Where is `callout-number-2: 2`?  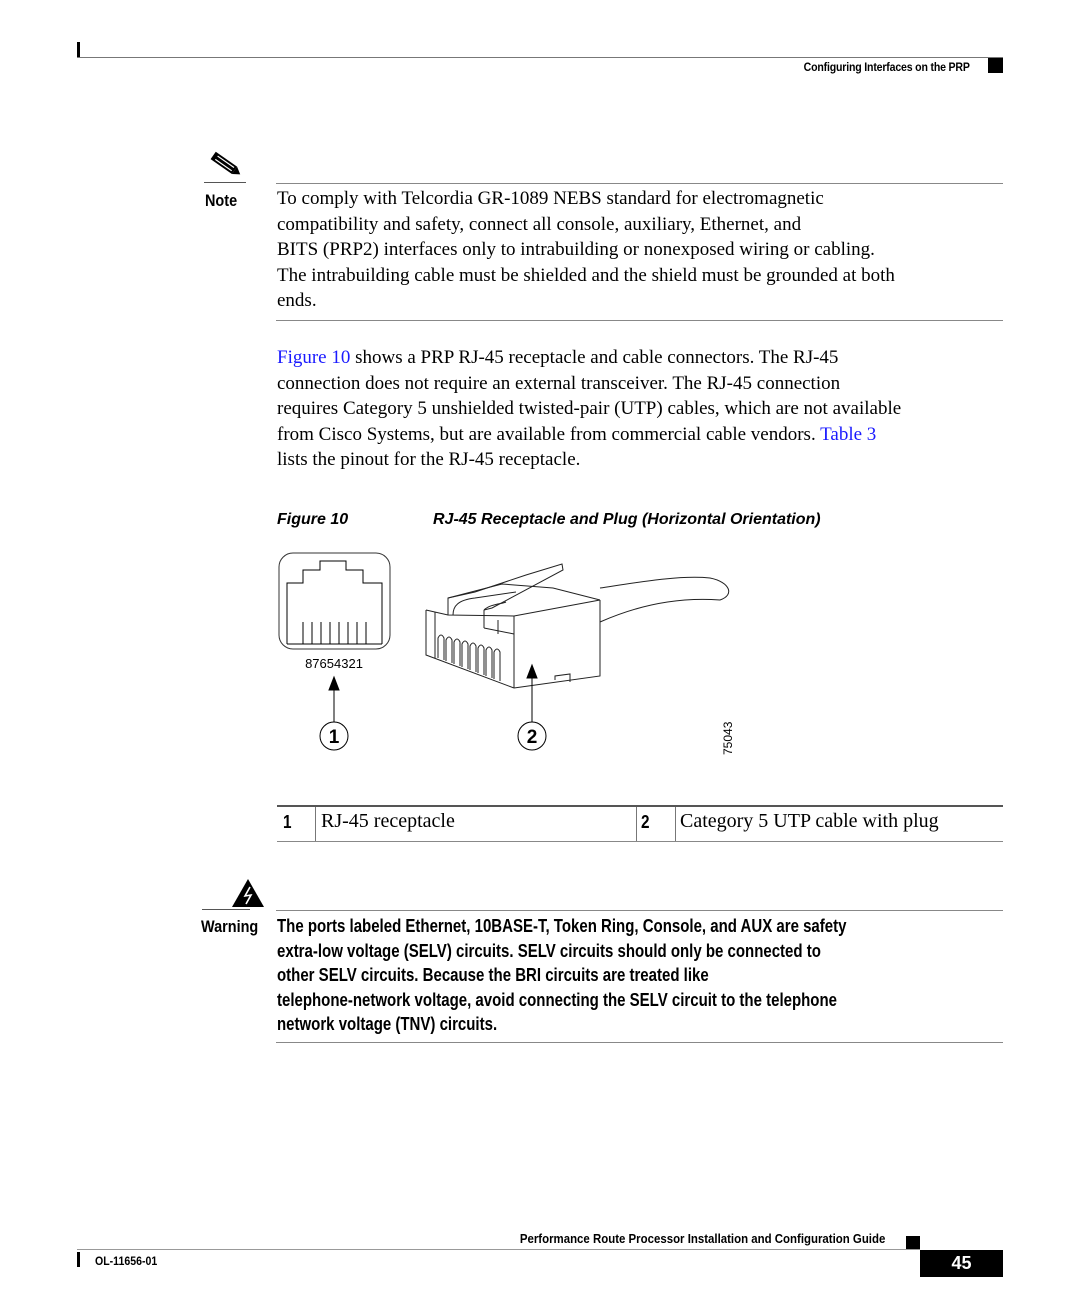
callout-number-2: 2 is located at coordinates (532, 737).